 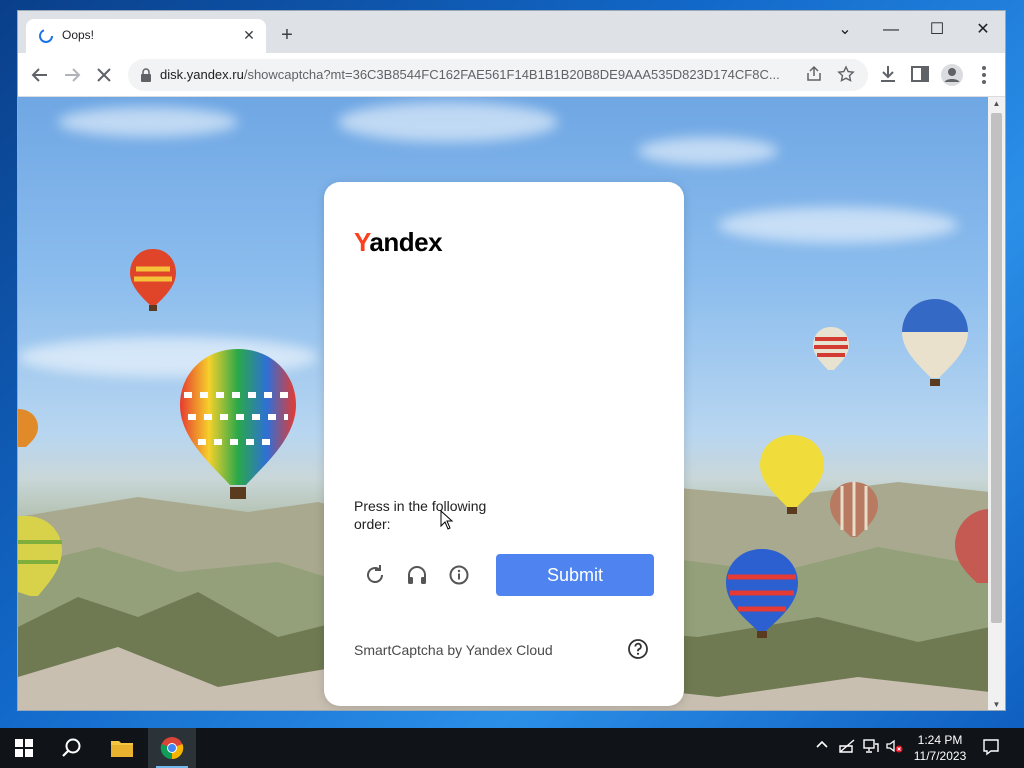 What do you see at coordinates (104, 75) in the screenshot?
I see `stop-loading-icon` at bounding box center [104, 75].